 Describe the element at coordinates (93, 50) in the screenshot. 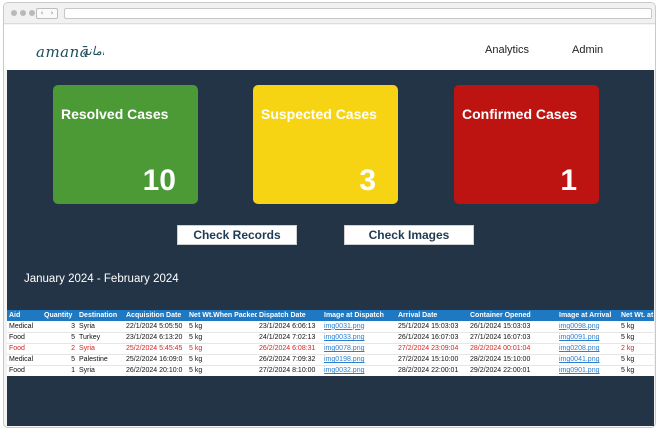

I see `svg-text: أمانة` at that location.